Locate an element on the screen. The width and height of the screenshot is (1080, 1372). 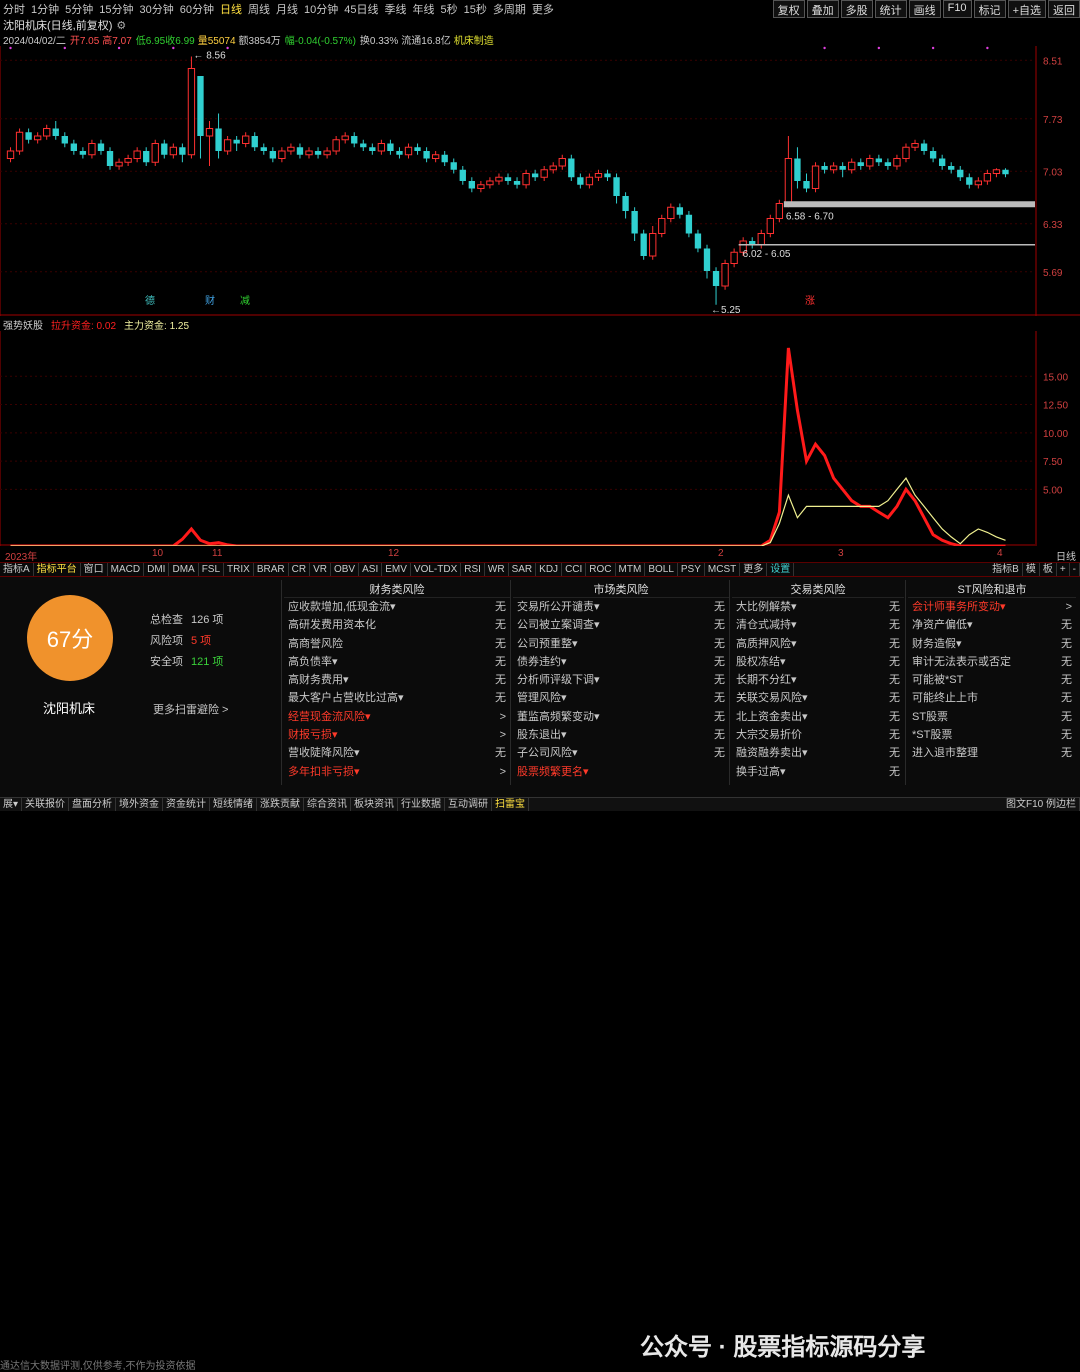
indicator-tab-12: ASI is located at coordinates (371, 569).